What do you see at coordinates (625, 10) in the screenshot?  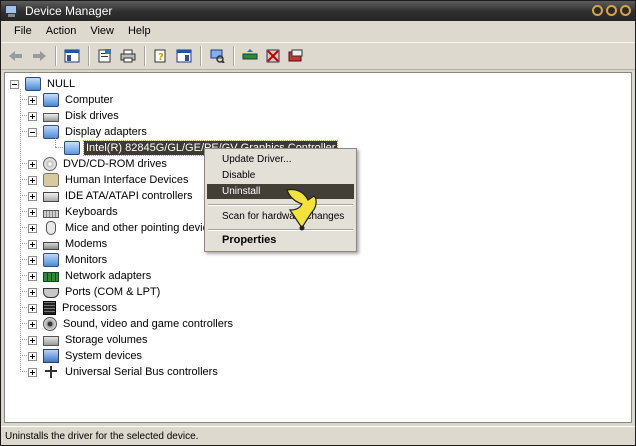 I see `close-button` at bounding box center [625, 10].